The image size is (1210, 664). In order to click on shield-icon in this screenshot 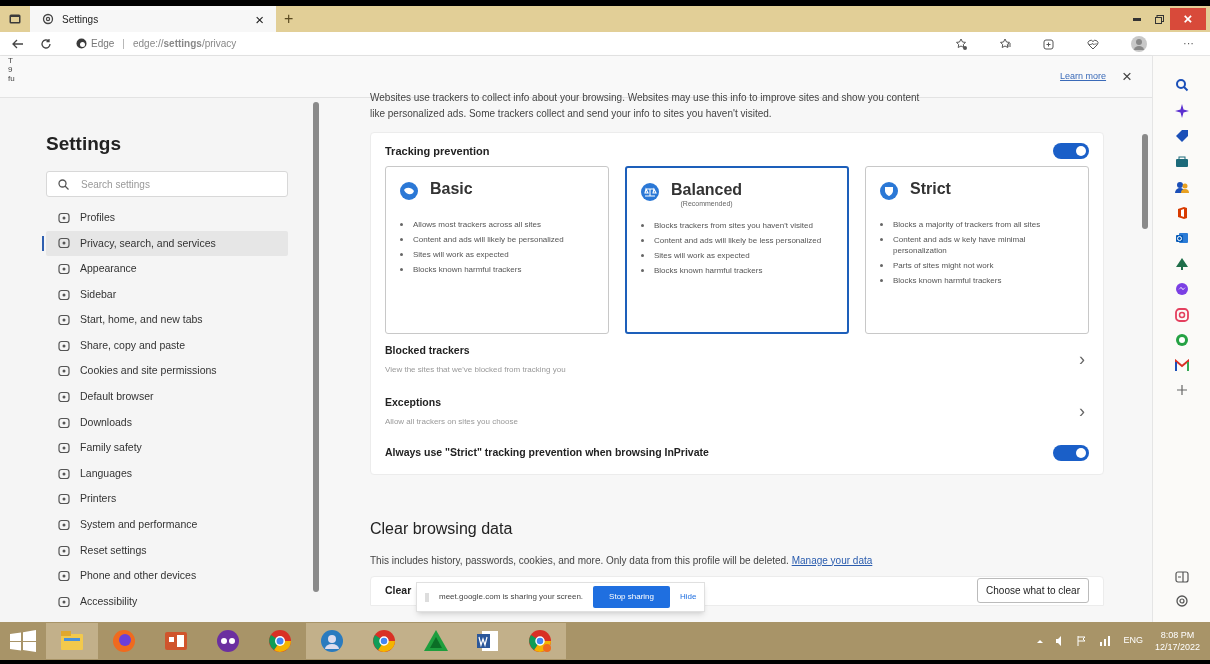, I will do `click(889, 190)`.